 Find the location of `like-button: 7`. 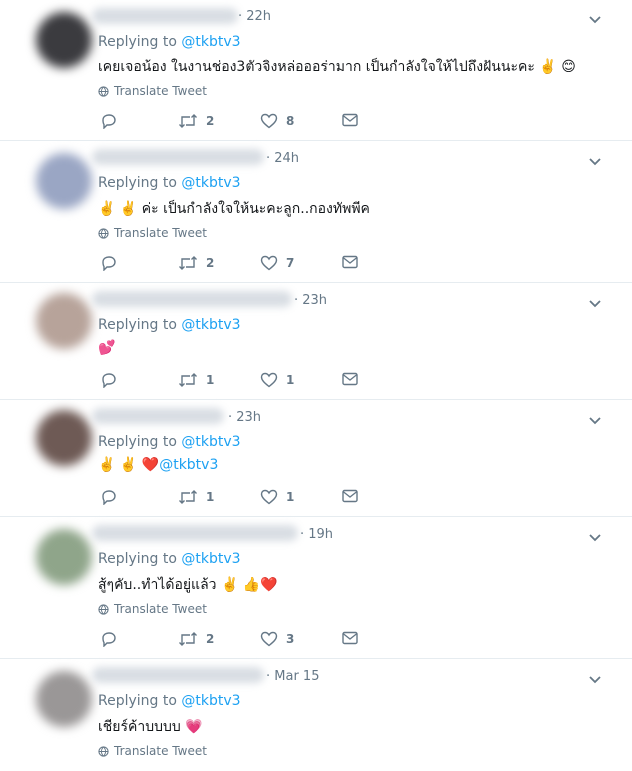

like-button: 7 is located at coordinates (277, 263).